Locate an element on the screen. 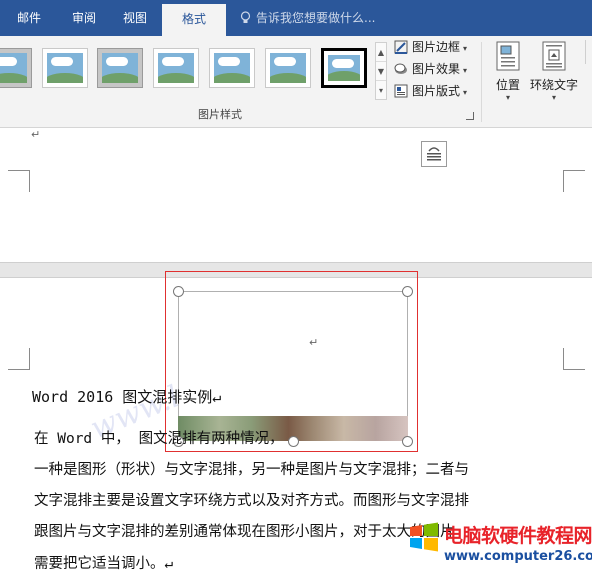 The width and height of the screenshot is (592, 578). body-text-line: 一种是图形（形状）与文字混排，另一种是图片与文字混排；二者与 is located at coordinates (251, 470).